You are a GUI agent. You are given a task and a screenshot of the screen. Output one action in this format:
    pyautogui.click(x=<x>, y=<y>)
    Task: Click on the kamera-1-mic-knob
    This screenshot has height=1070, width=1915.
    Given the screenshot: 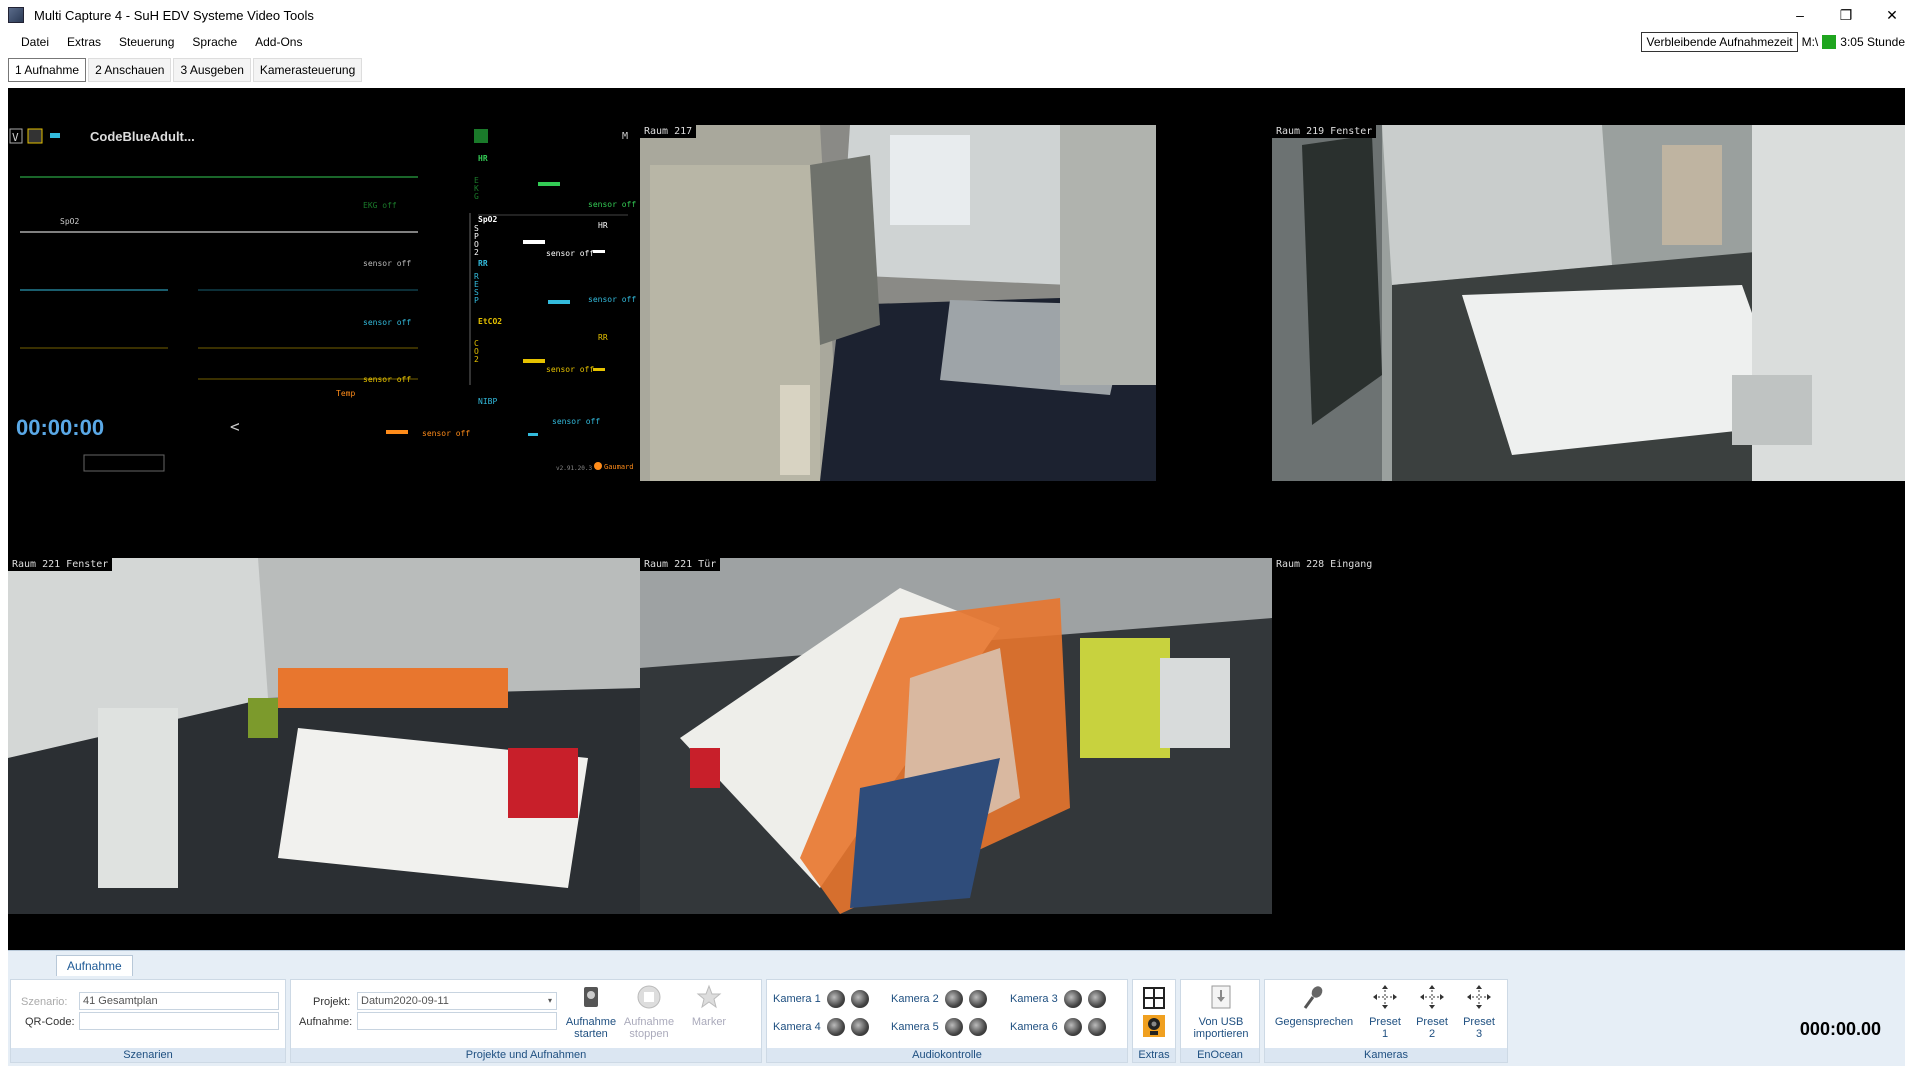 What is the action you would take?
    pyautogui.click(x=859, y=999)
    